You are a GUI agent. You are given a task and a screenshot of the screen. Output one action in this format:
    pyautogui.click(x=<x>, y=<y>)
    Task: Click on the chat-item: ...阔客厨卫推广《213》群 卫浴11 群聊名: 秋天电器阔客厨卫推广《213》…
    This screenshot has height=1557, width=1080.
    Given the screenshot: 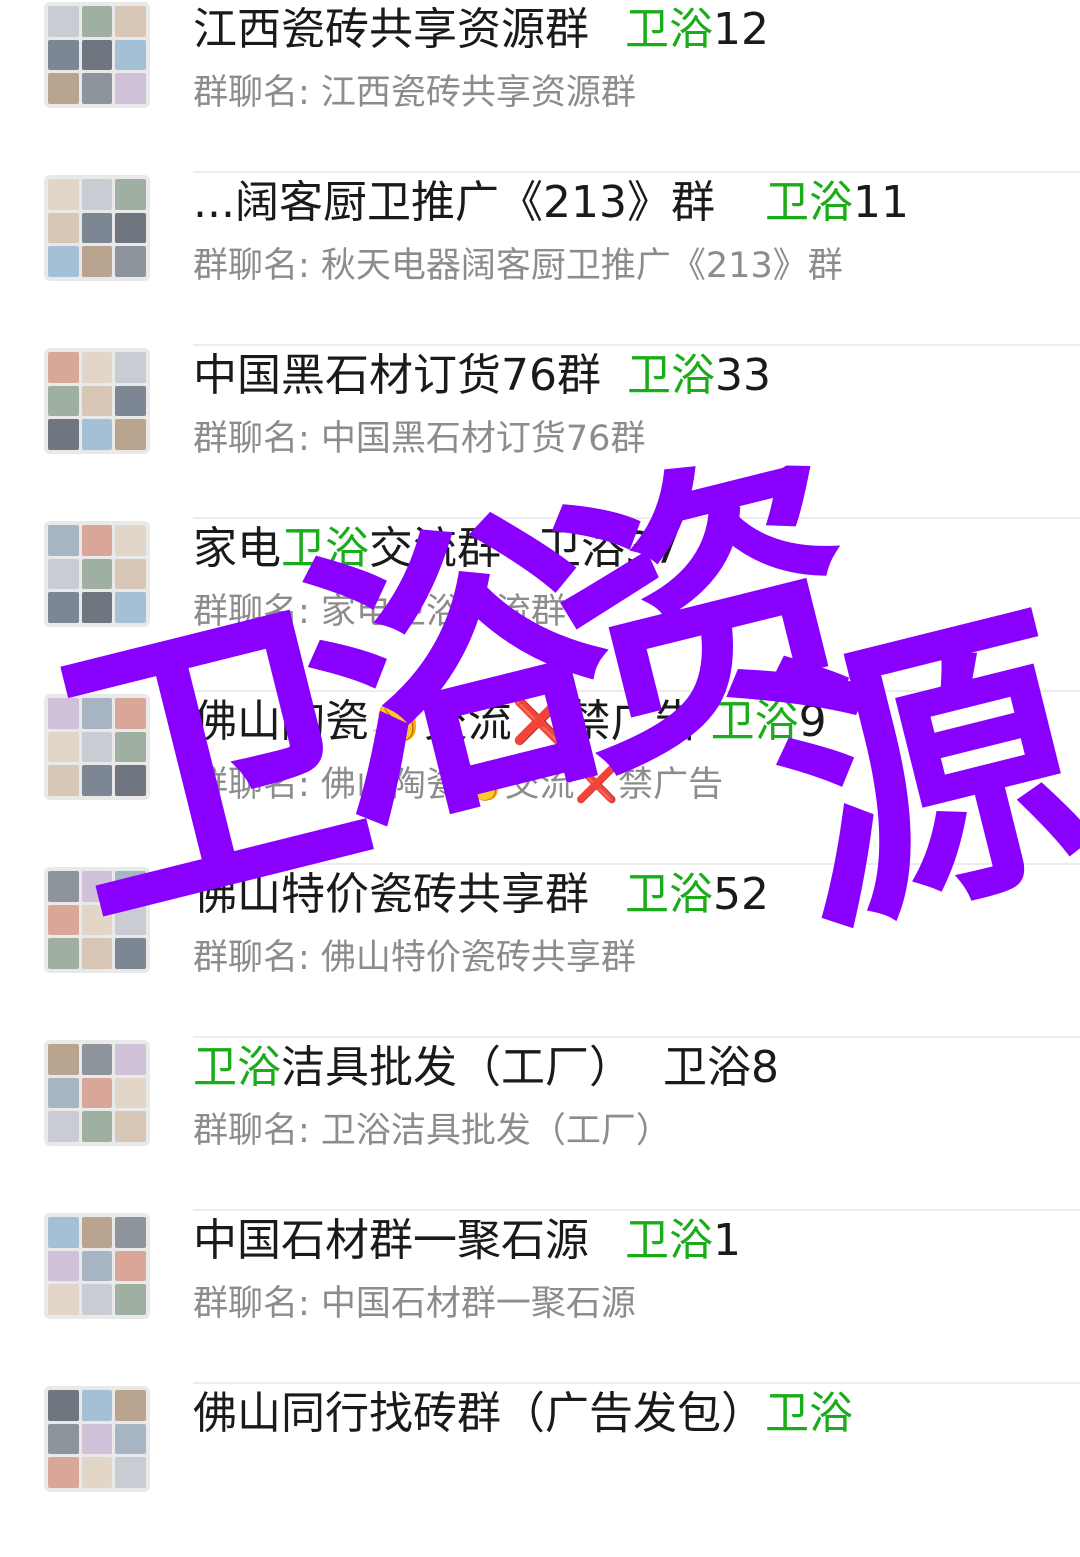 What is the action you would take?
    pyautogui.click(x=540, y=259)
    